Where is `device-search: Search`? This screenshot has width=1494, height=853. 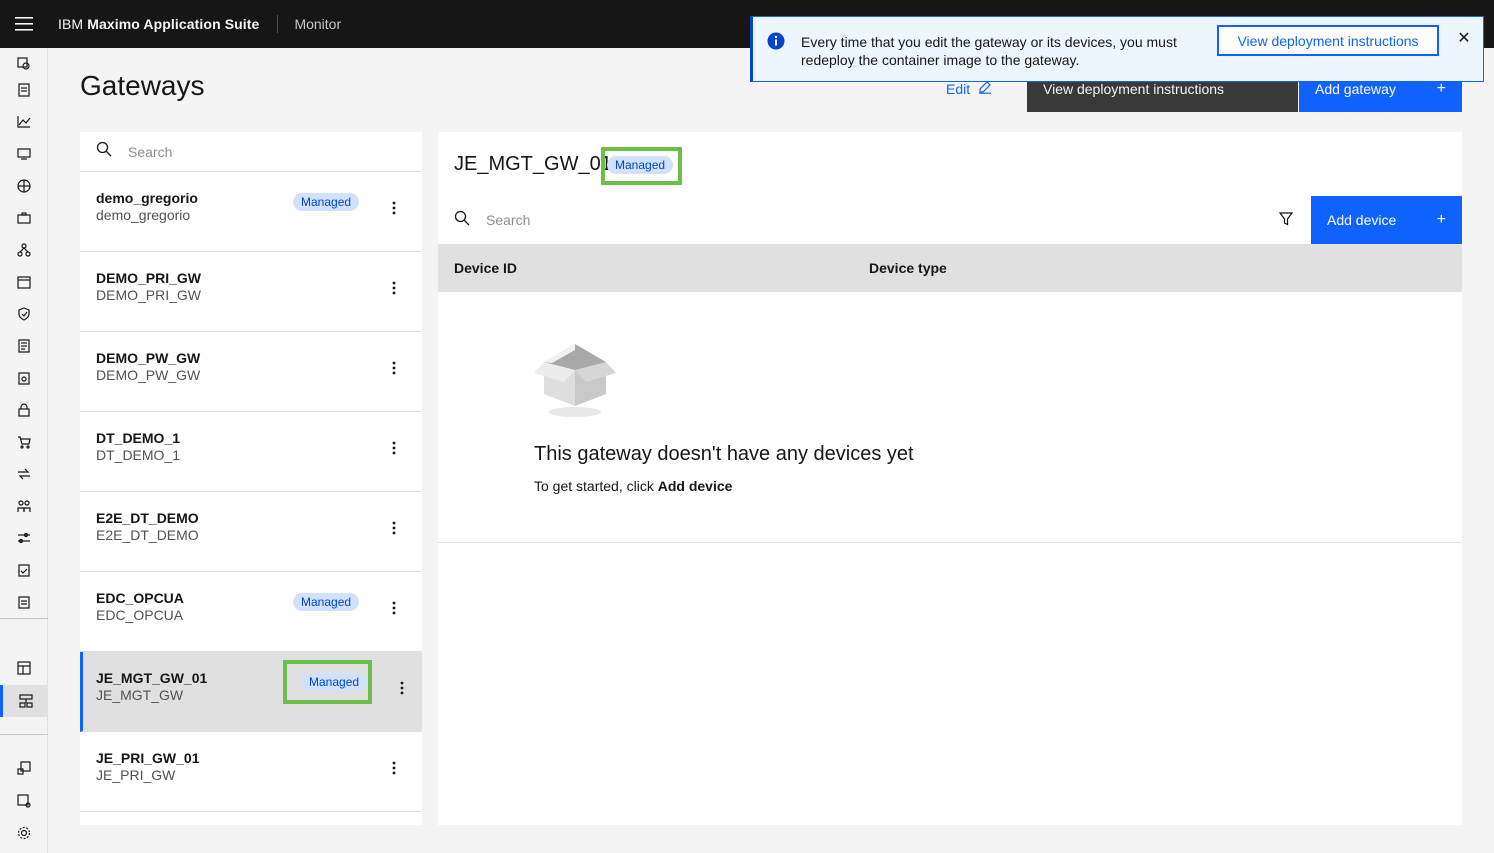
device-search: Search is located at coordinates (874, 220).